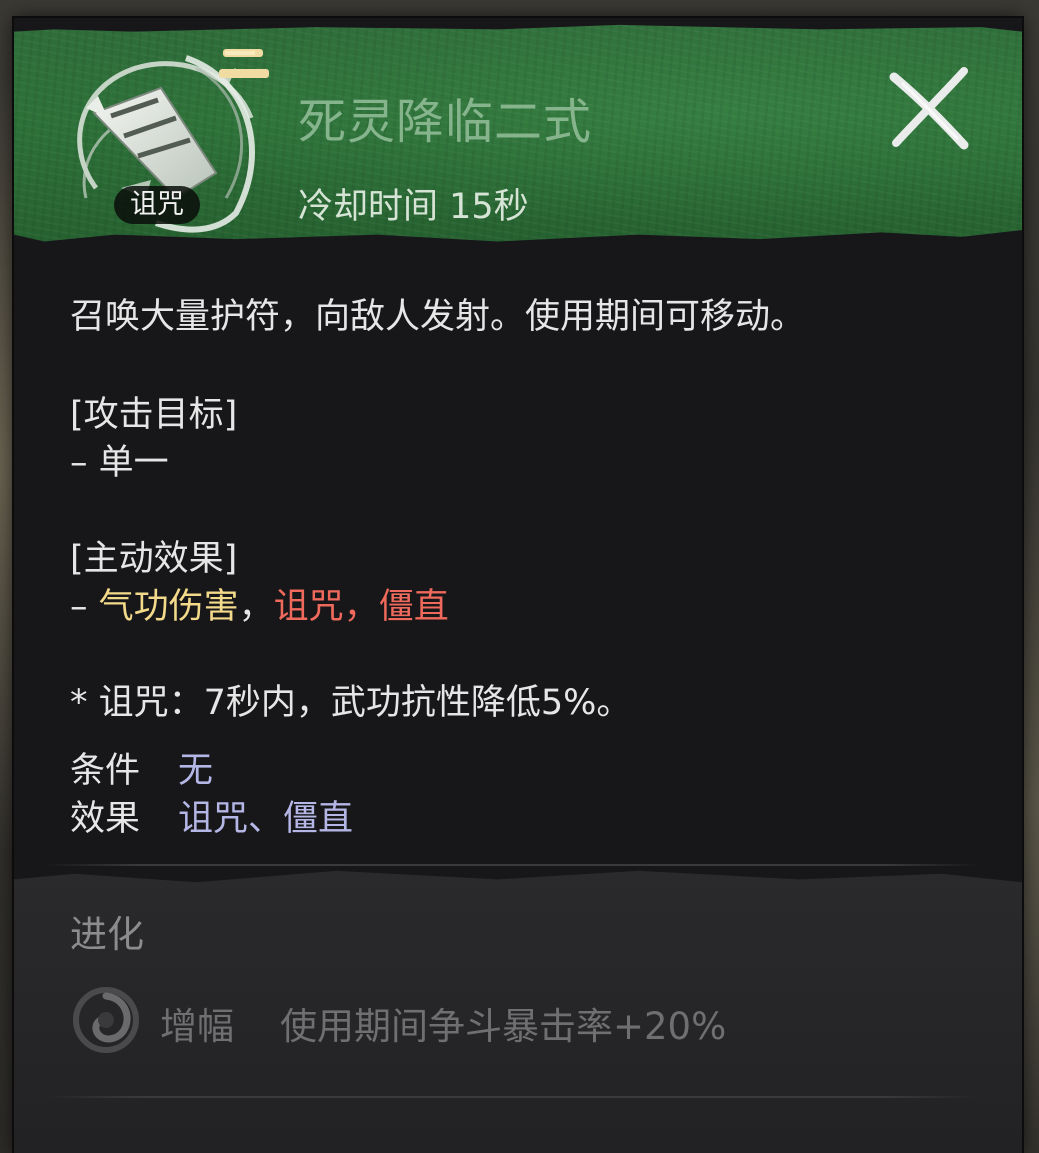 Image resolution: width=1039 pixels, height=1153 pixels. What do you see at coordinates (929, 108) in the screenshot?
I see `close-icon` at bounding box center [929, 108].